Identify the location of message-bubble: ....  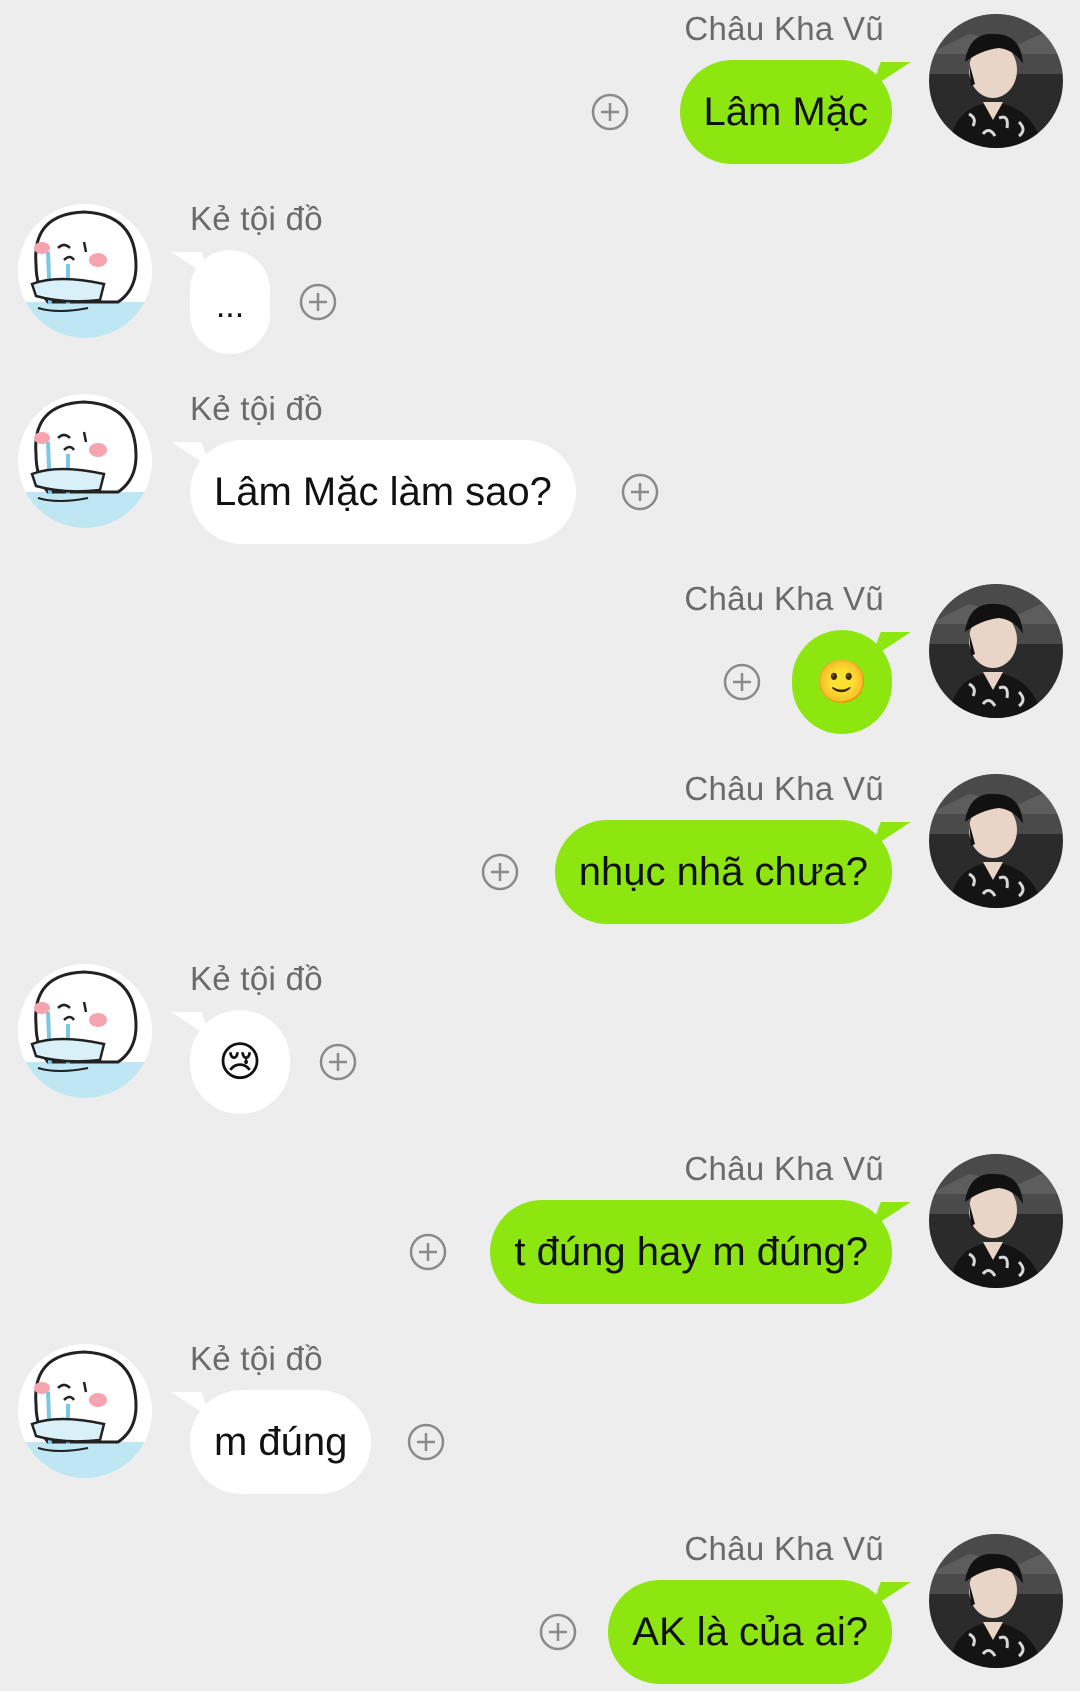
(230, 302).